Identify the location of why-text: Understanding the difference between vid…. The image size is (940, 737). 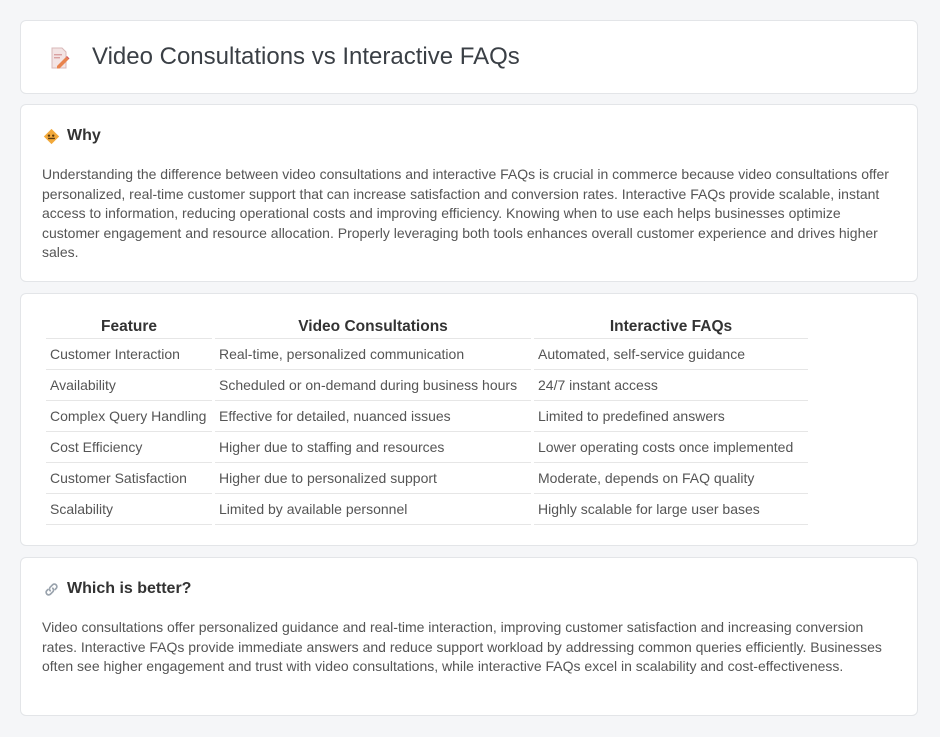
(465, 213).